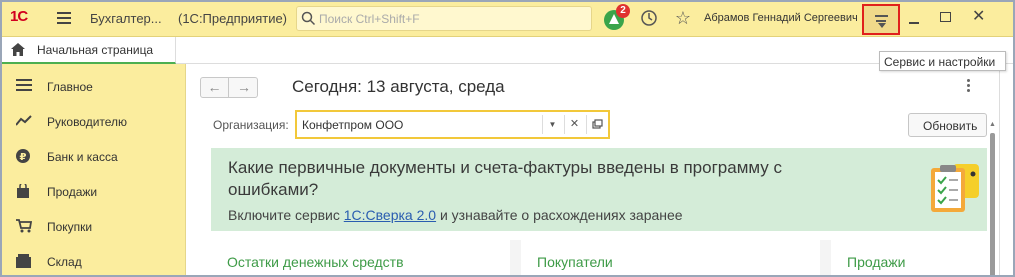 Image resolution: width=1015 pixels, height=277 pixels. I want to click on tooltip: Сервис и настройки, so click(942, 61).